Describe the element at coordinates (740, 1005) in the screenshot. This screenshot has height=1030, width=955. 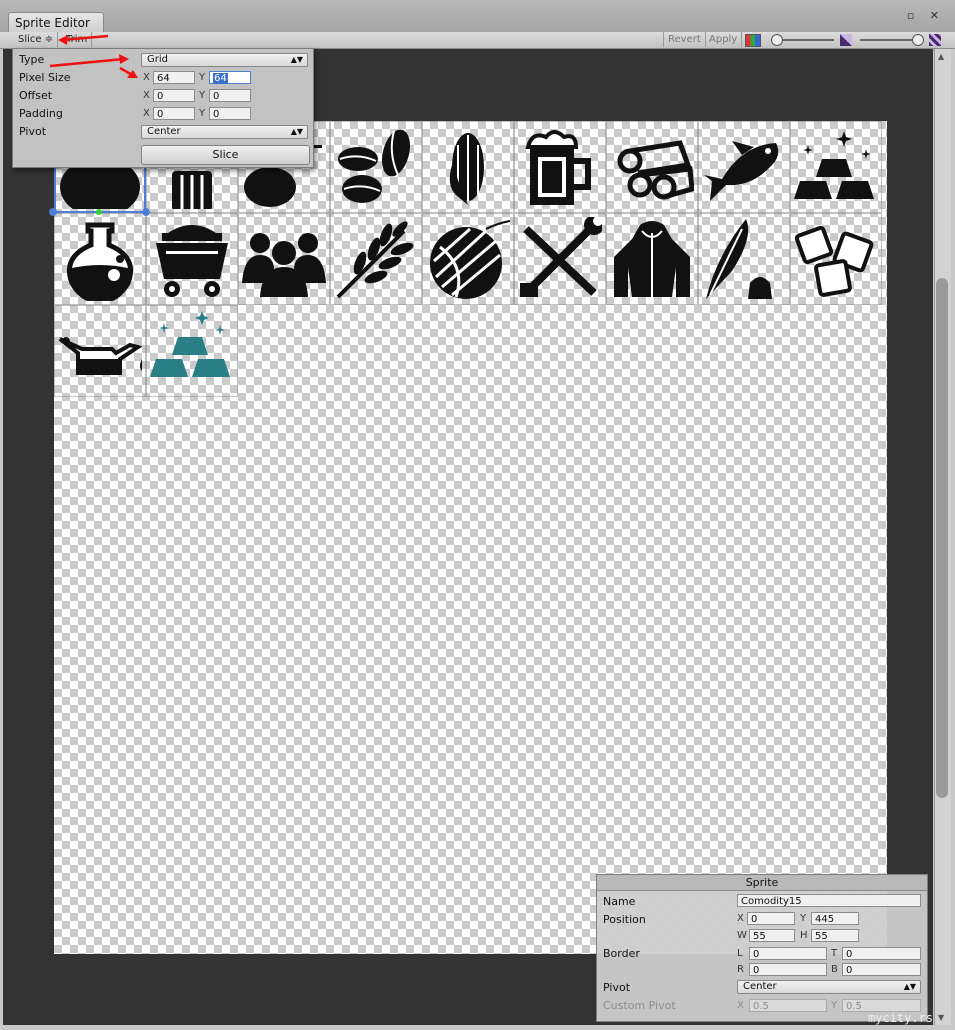
I see `custom-x-axis: X` at that location.